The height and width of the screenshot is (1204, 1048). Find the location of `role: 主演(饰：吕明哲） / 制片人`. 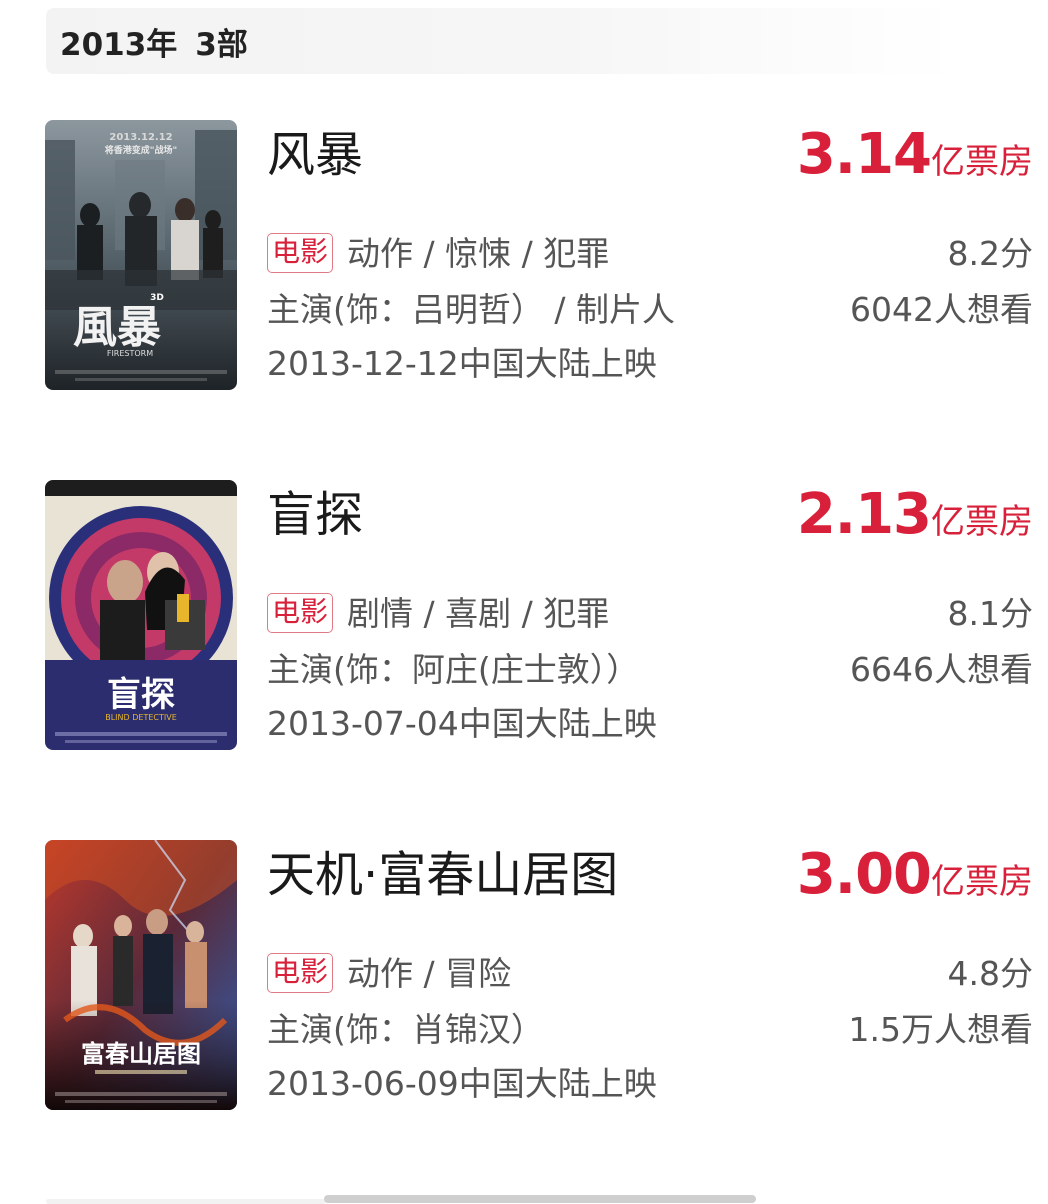

role: 主演(饰：吕明哲） / 制片人 is located at coordinates (471, 309).